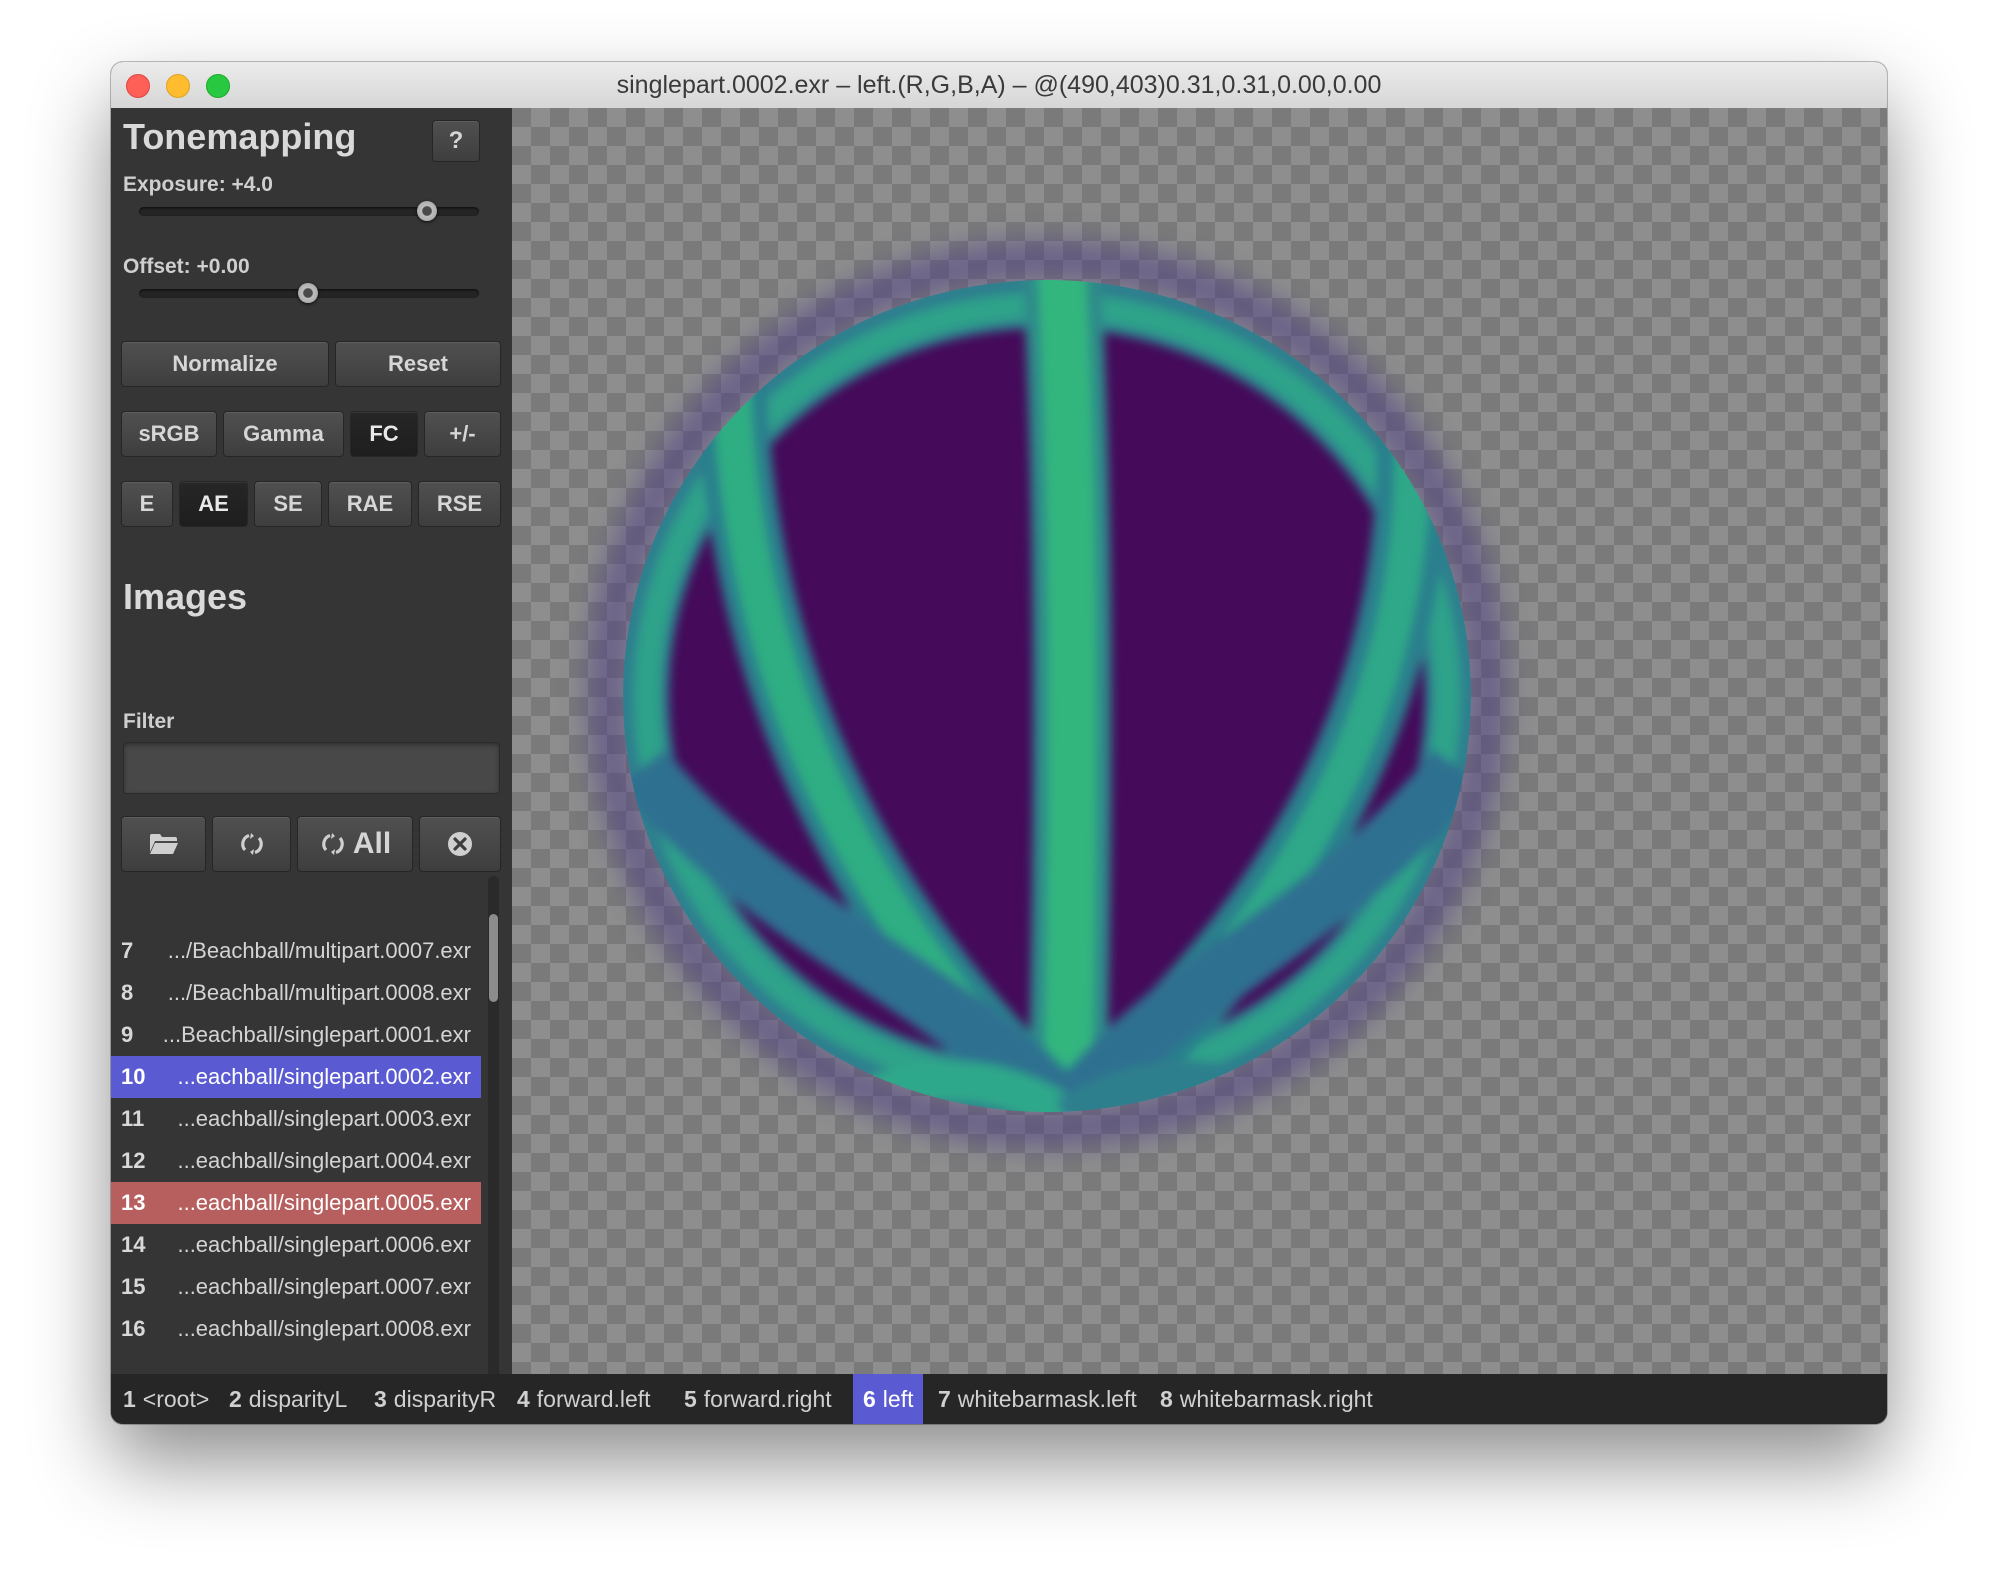  Describe the element at coordinates (133, 1354) in the screenshot. I see `image-list-item-number: 17` at that location.